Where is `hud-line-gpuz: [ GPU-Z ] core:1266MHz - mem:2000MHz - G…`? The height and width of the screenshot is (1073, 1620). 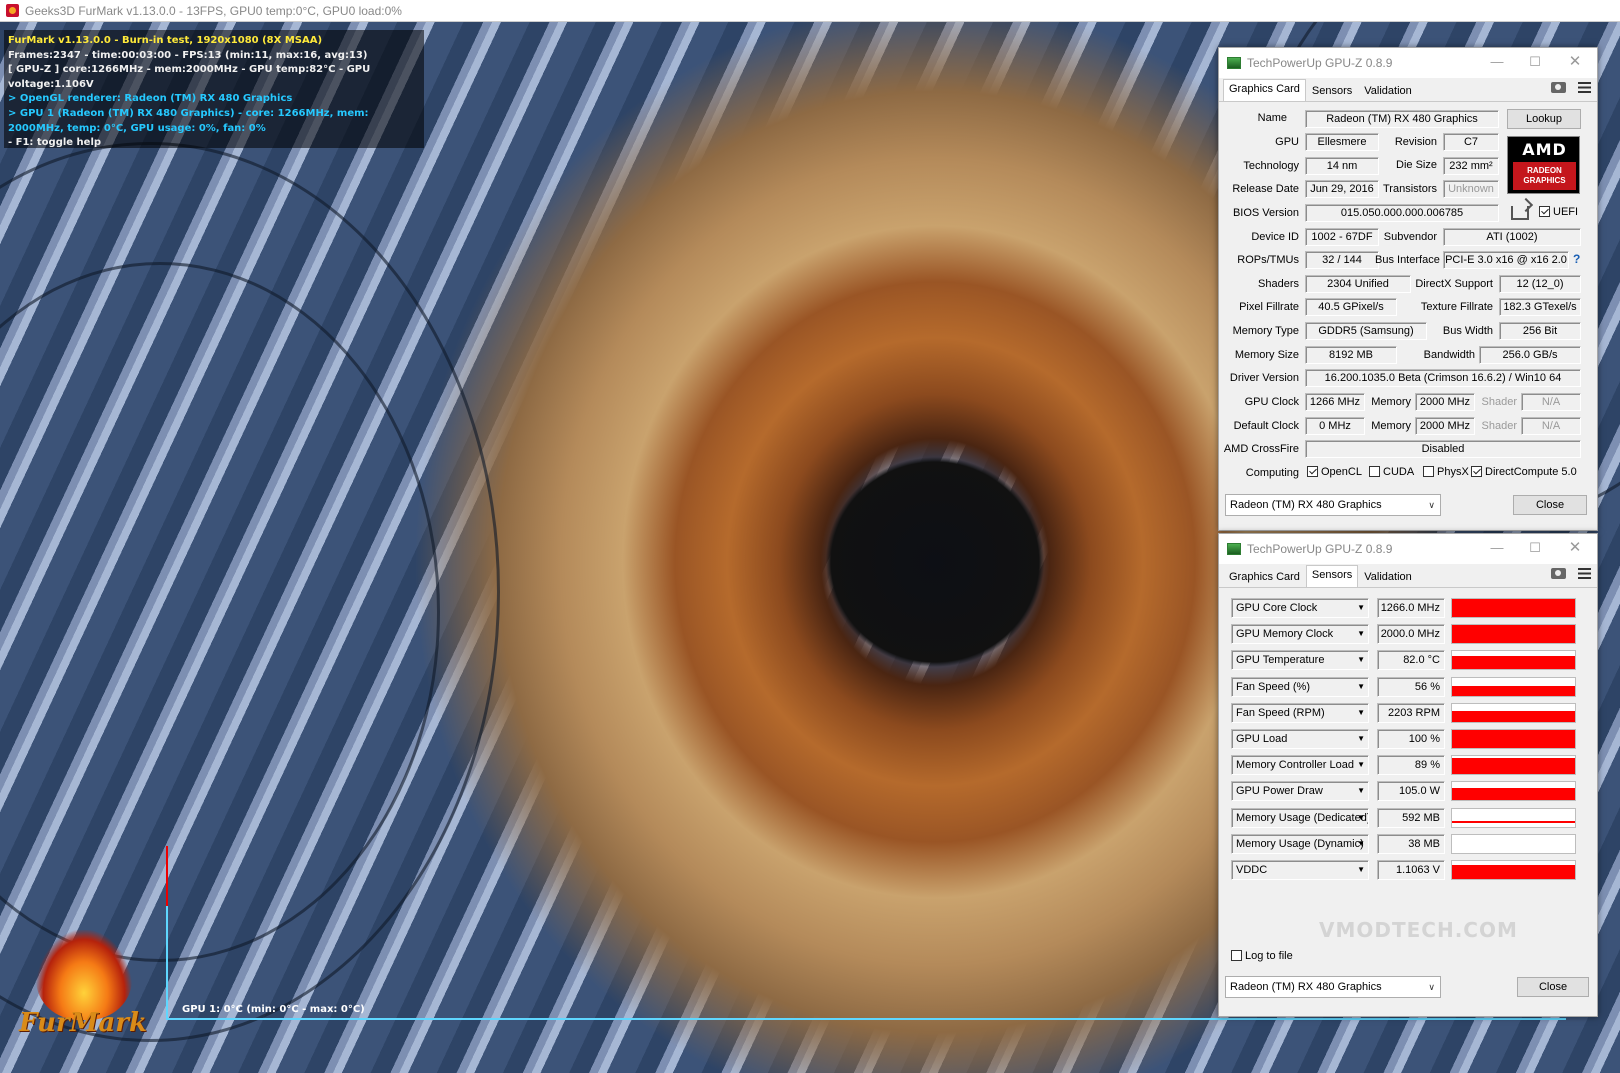
hud-line-gpuz: [ GPU-Z ] core:1266MHz - mem:2000MHz - G… is located at coordinates (189, 77).